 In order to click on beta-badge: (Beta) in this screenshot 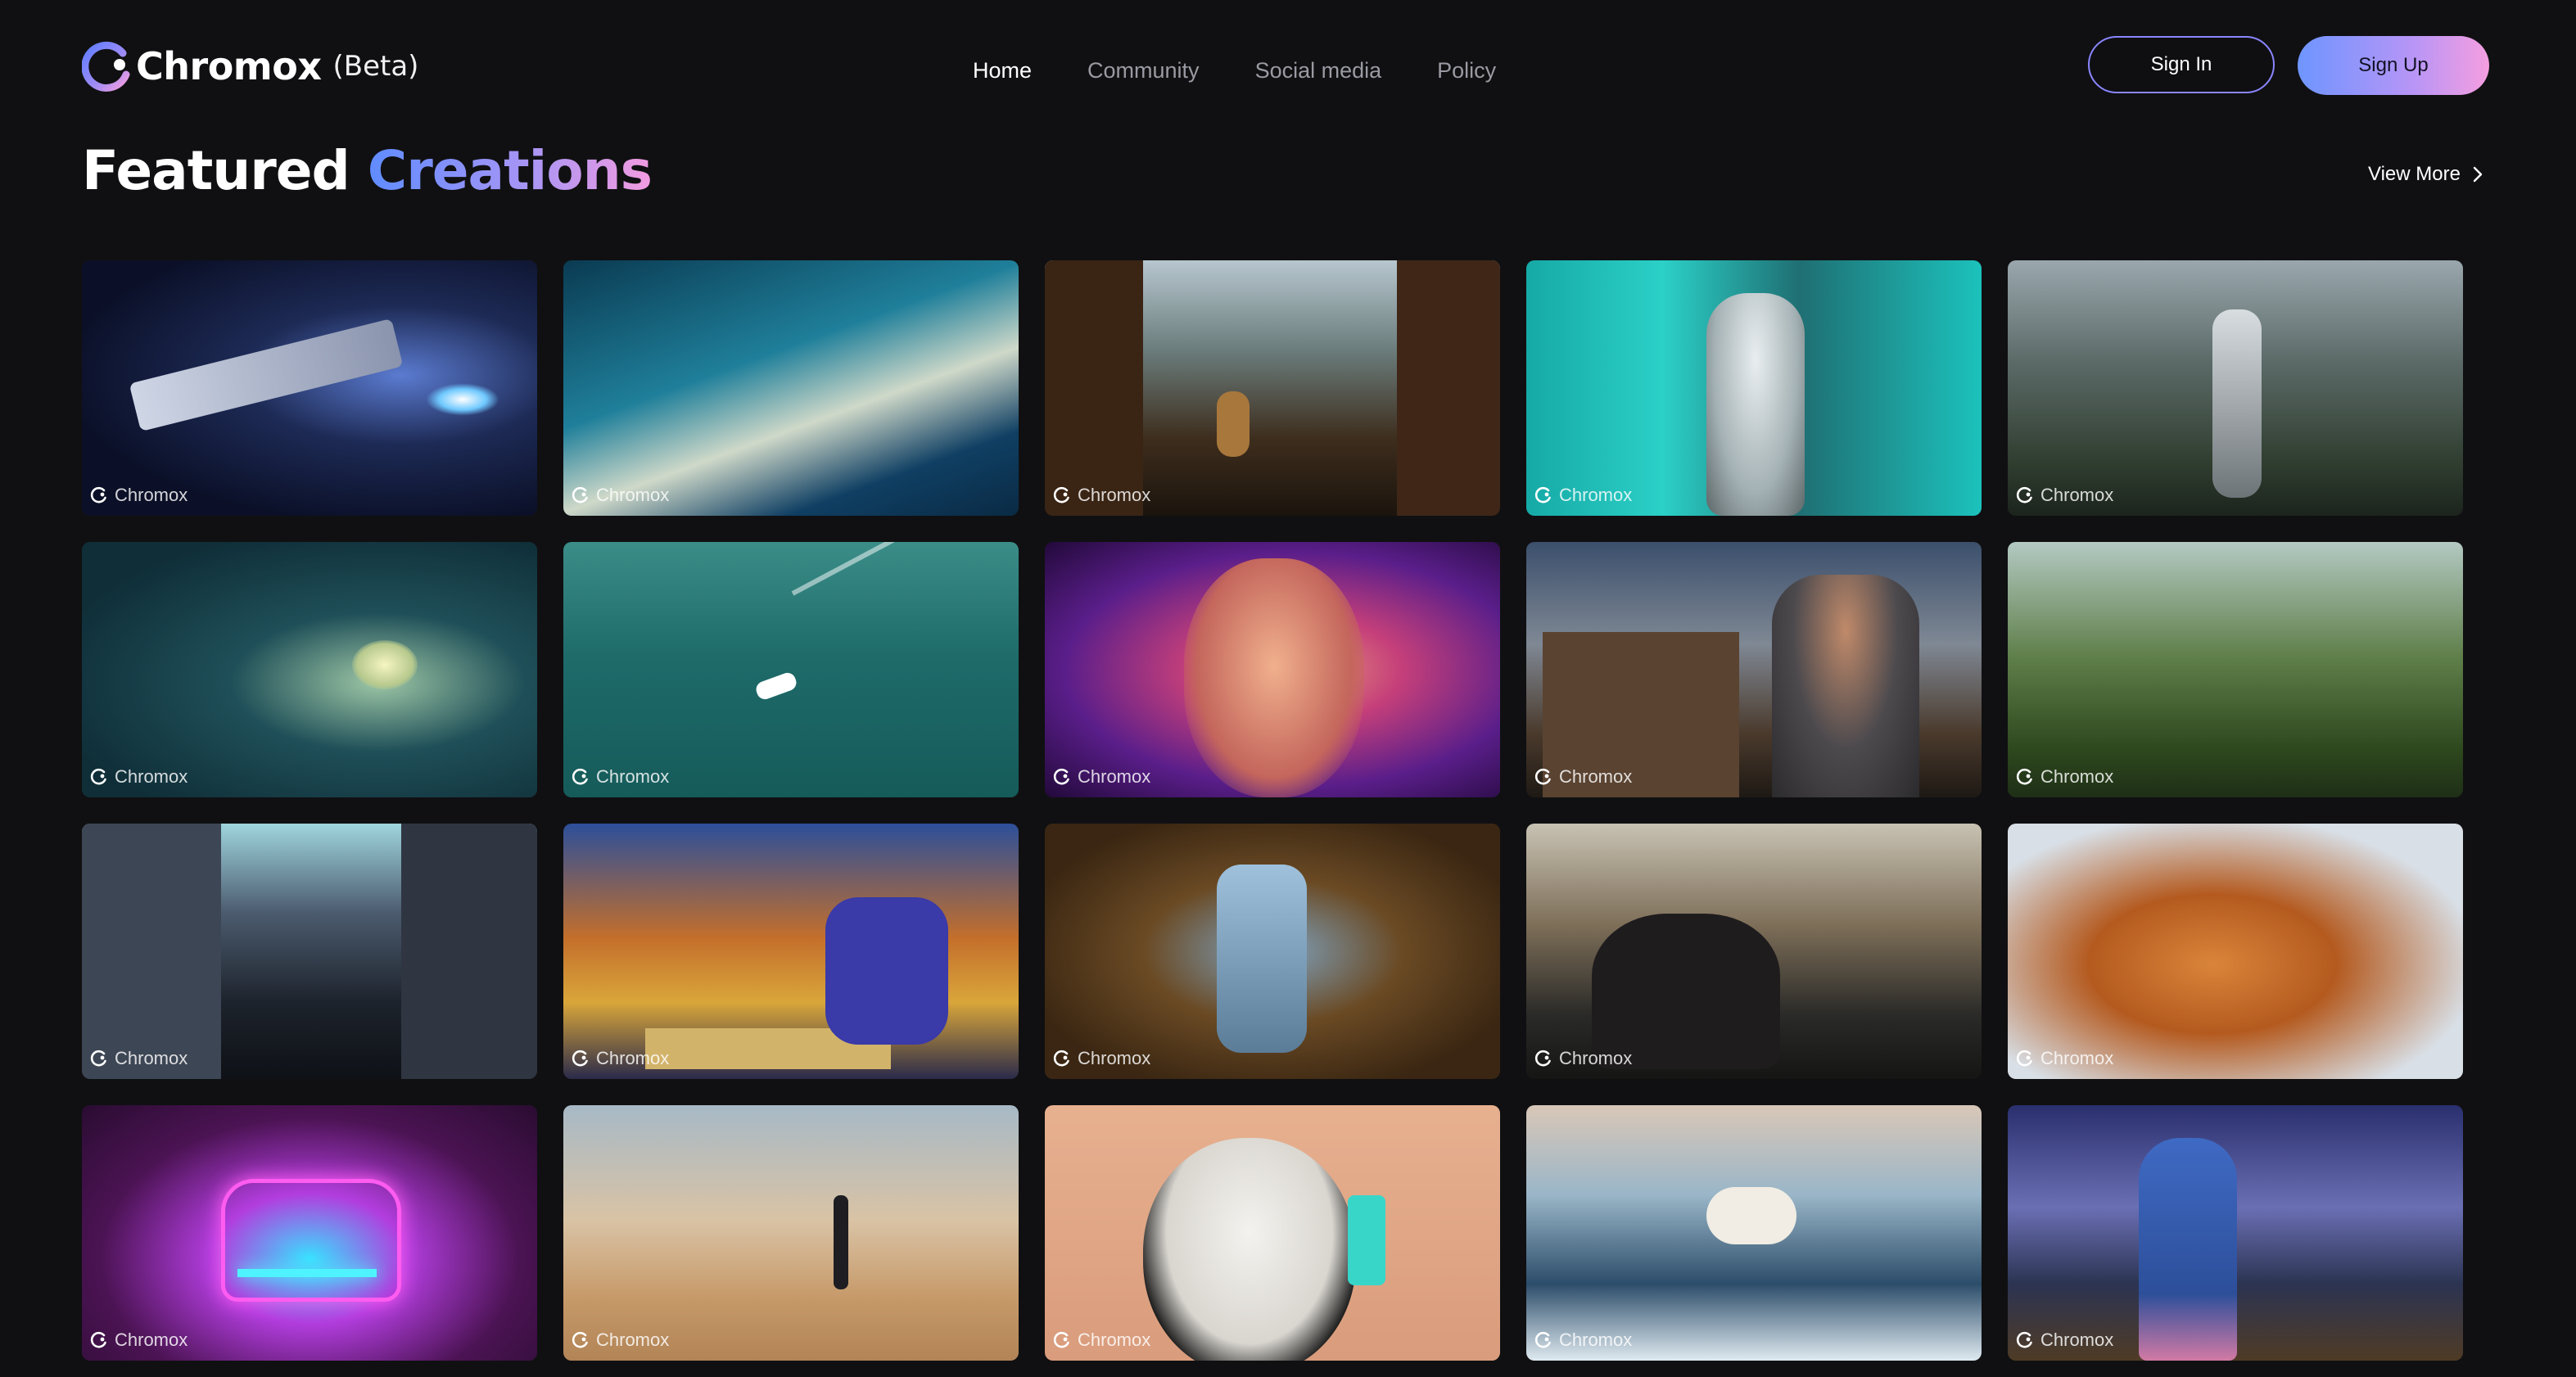, I will do `click(375, 66)`.